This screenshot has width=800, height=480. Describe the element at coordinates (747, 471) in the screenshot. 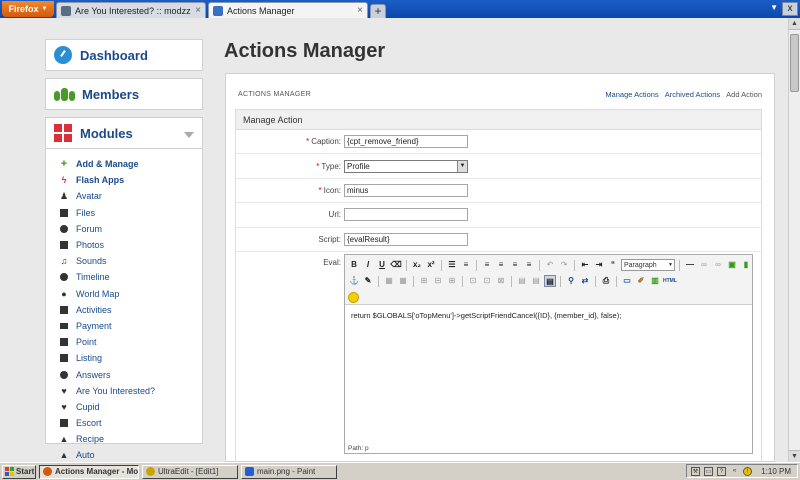

I see `alert-icon: !` at that location.